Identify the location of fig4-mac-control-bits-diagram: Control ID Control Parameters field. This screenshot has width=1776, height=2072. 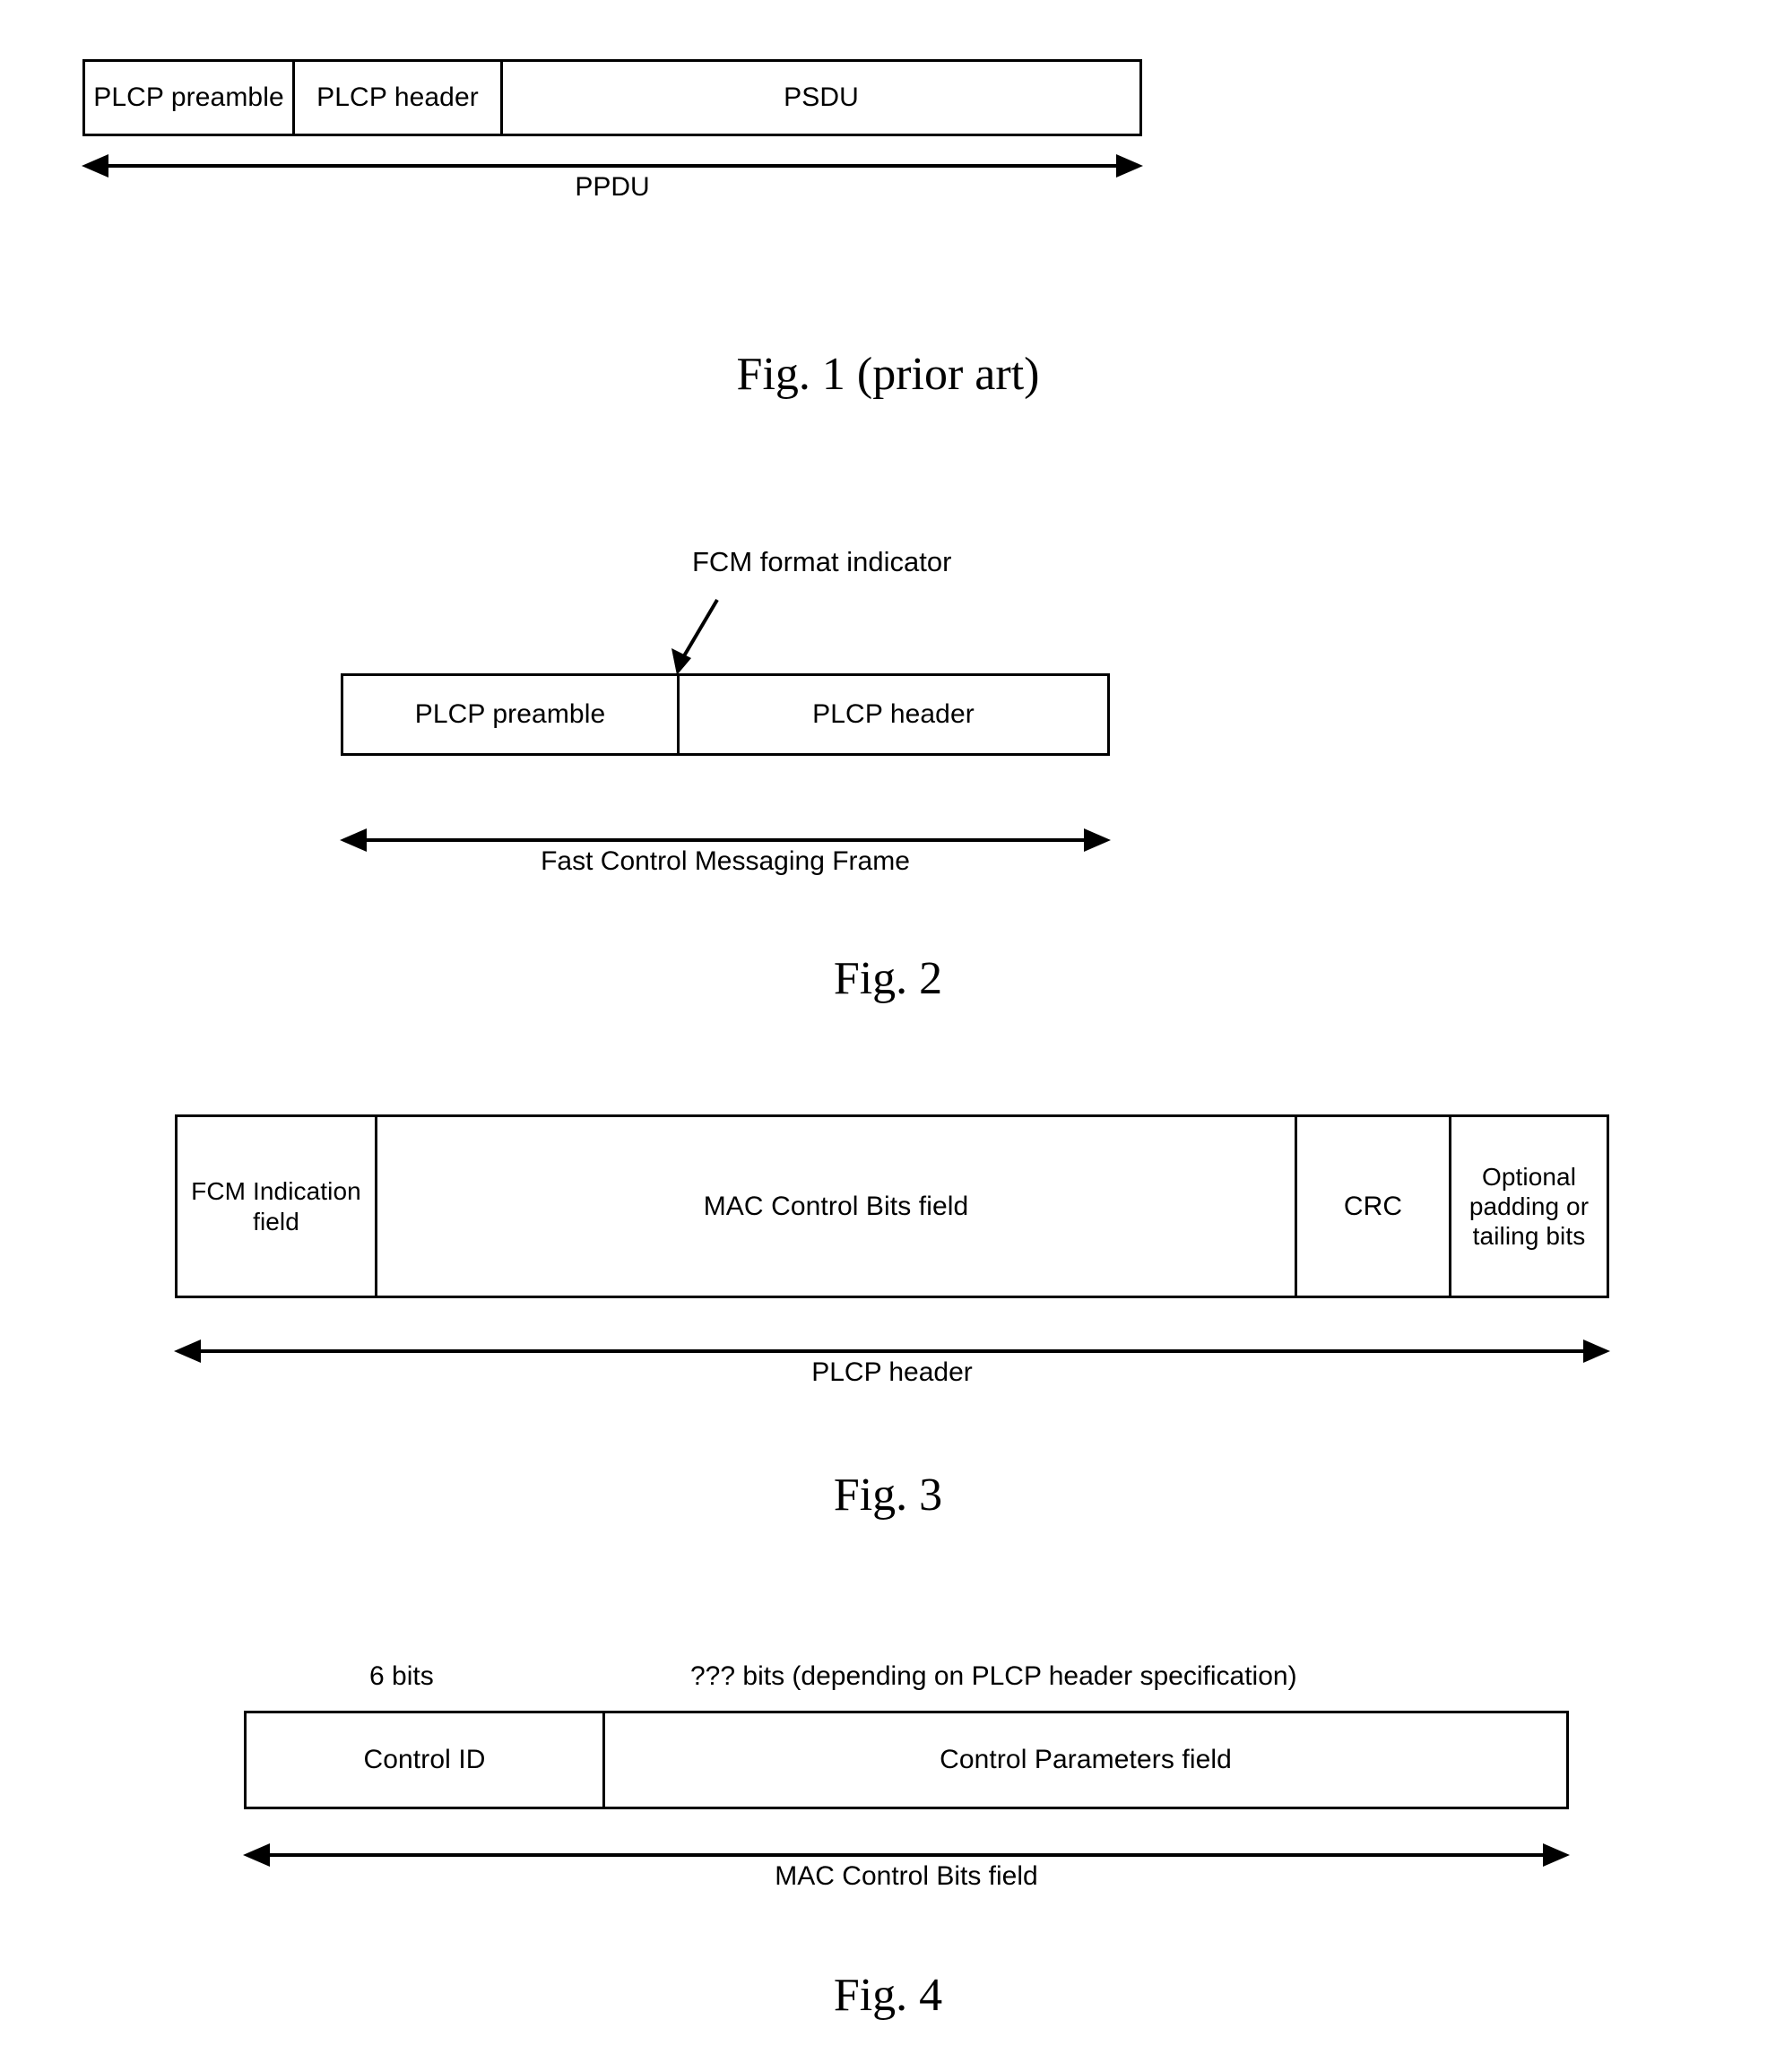
(906, 1760).